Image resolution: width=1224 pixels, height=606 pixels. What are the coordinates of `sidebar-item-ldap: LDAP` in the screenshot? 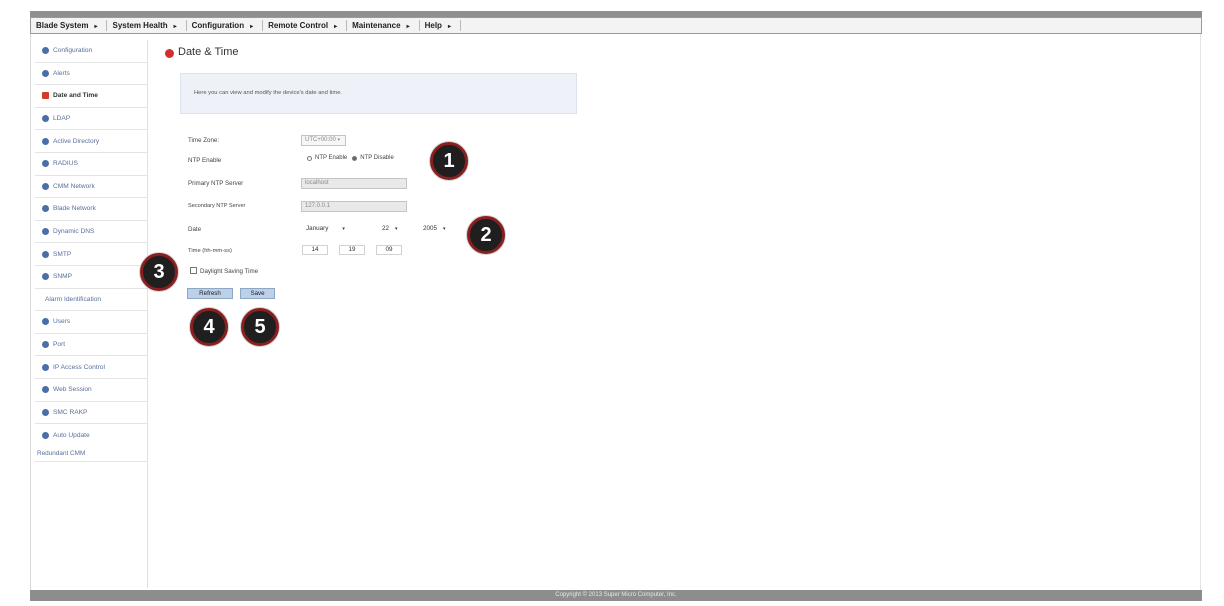 It's located at (91, 119).